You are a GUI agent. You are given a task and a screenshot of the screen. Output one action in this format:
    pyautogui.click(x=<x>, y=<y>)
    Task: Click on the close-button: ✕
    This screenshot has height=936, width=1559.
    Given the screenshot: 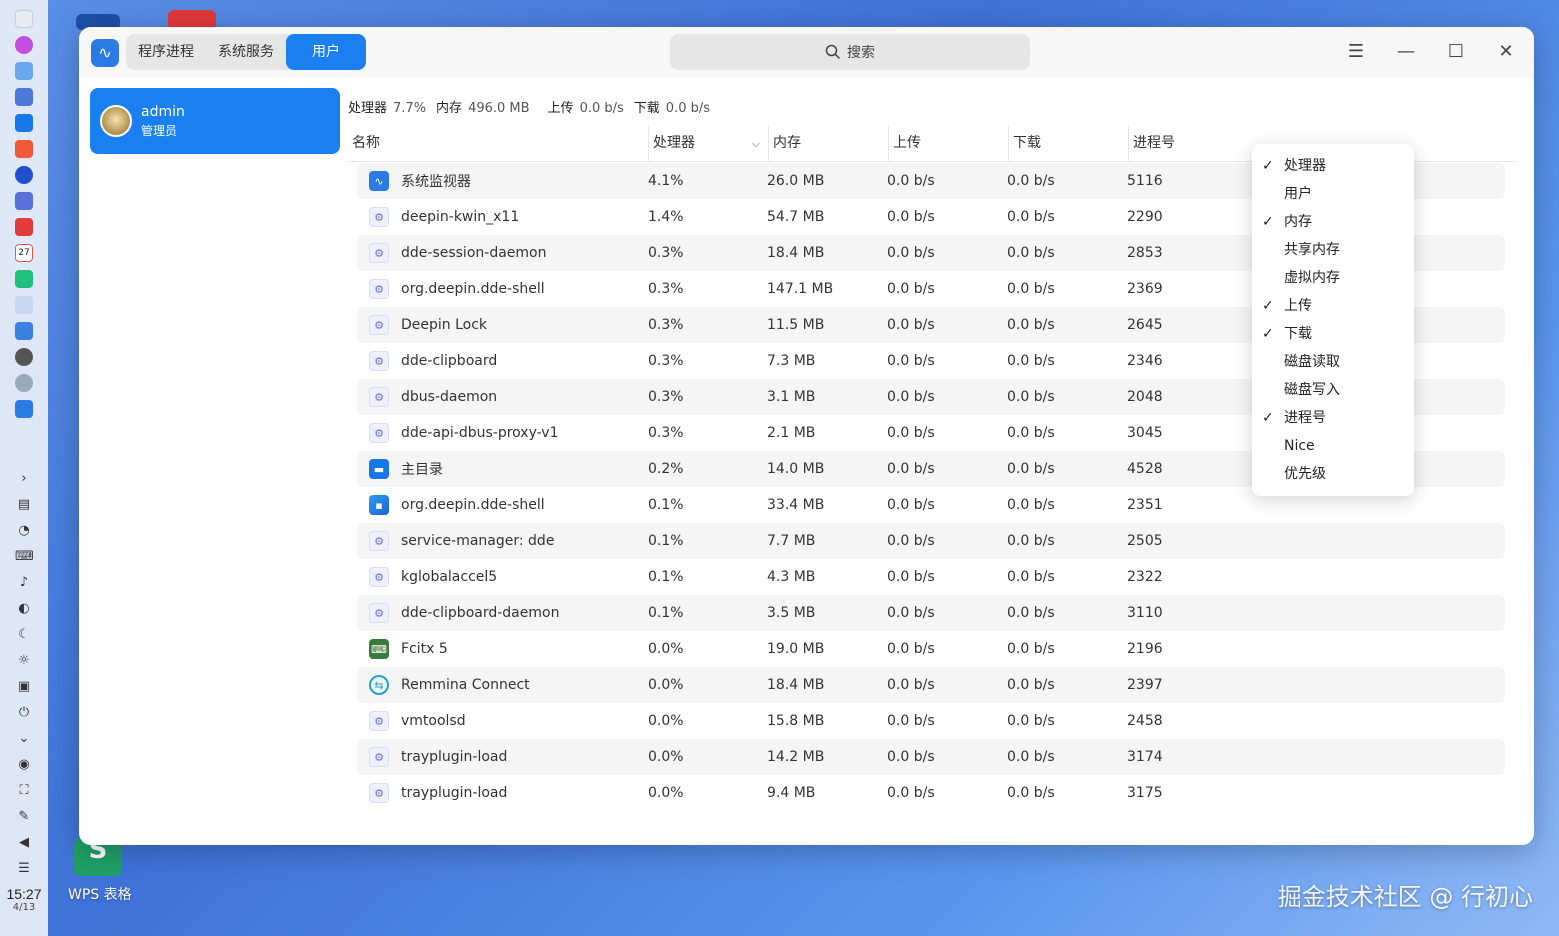 What is the action you would take?
    pyautogui.click(x=1506, y=52)
    